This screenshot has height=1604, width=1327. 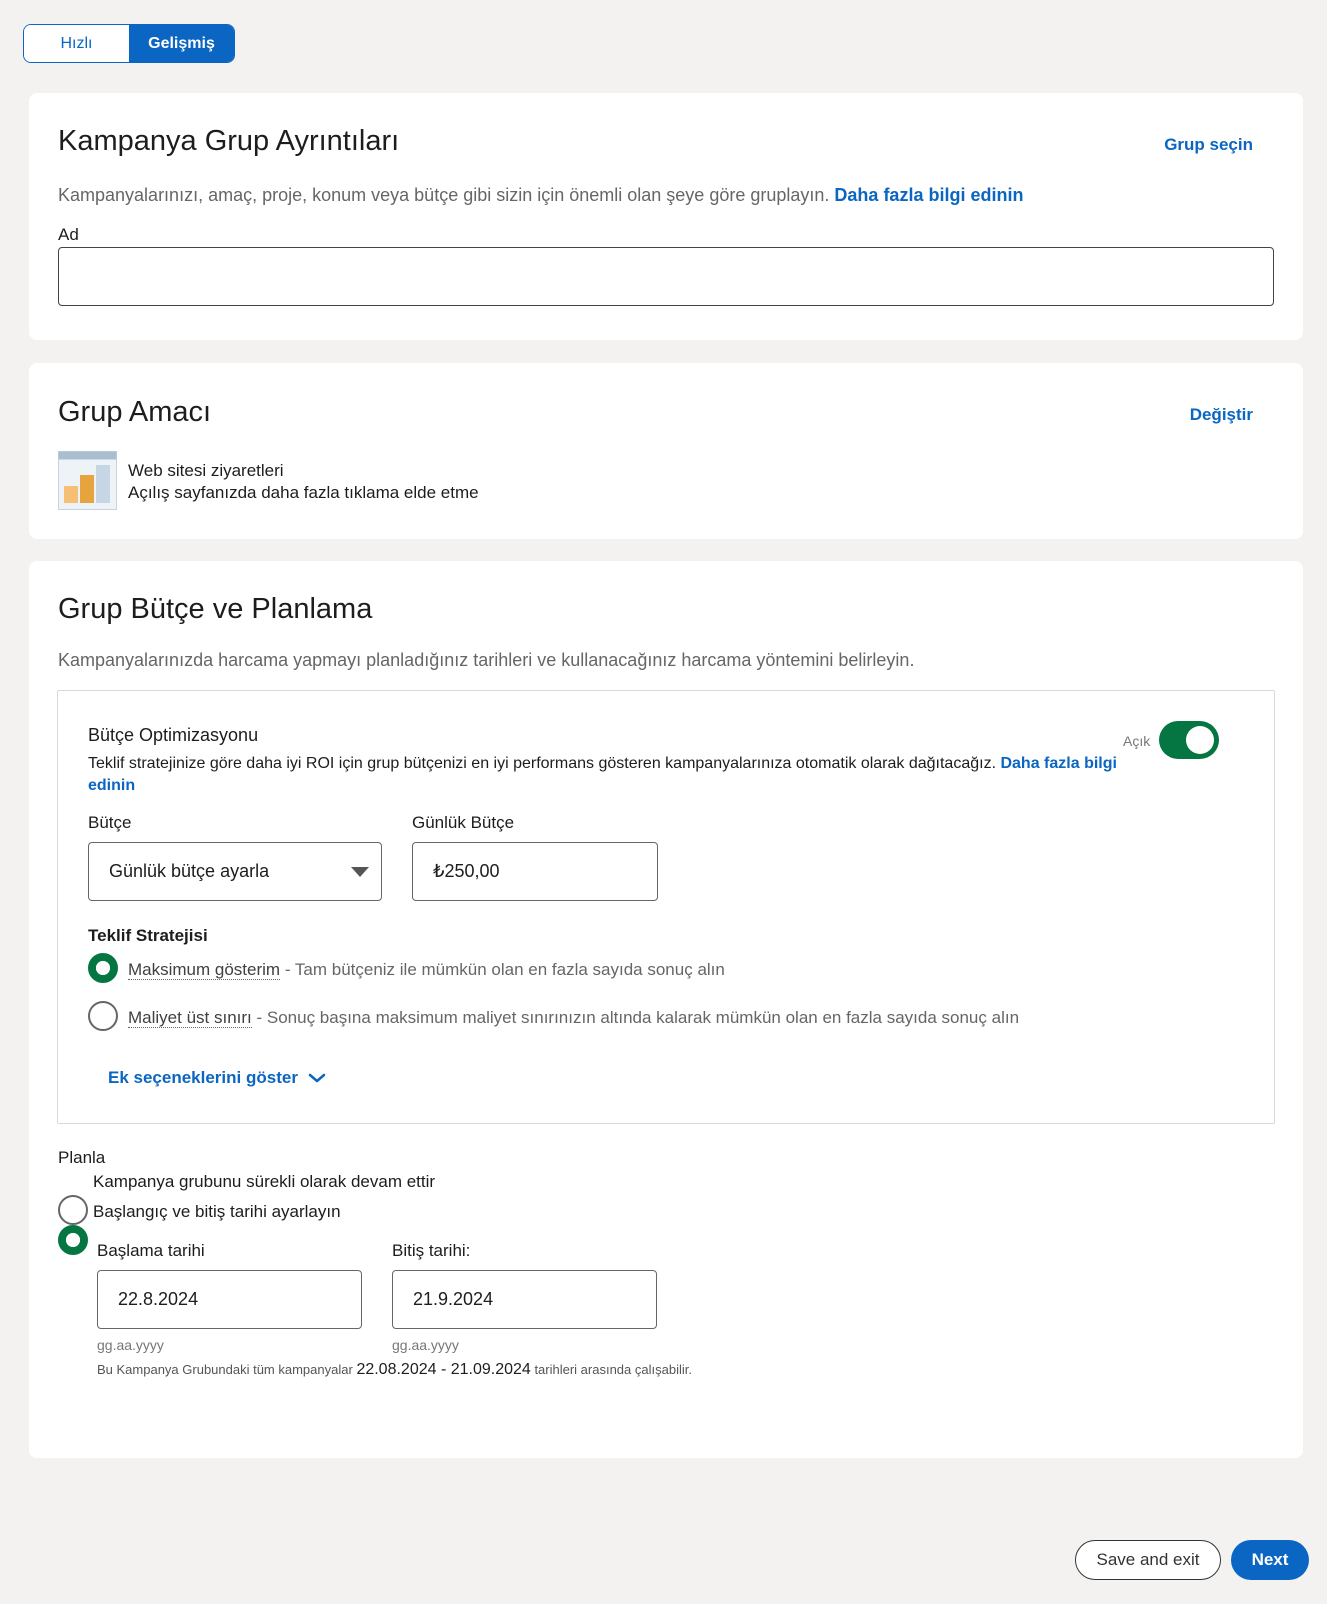 I want to click on details-title: Kampanya Grup Ayrıntıları, so click(x=229, y=141).